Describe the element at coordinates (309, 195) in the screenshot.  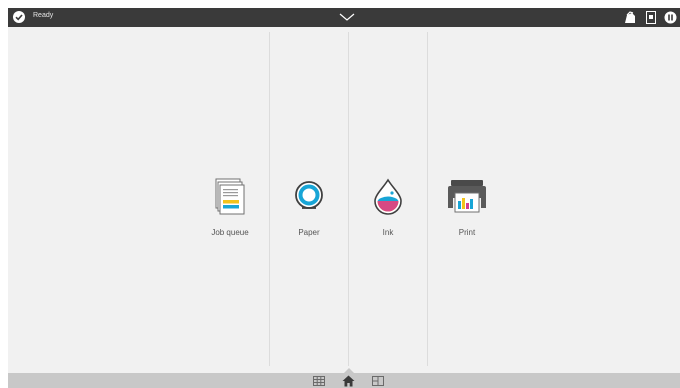
I see `paper-roll-icon` at that location.